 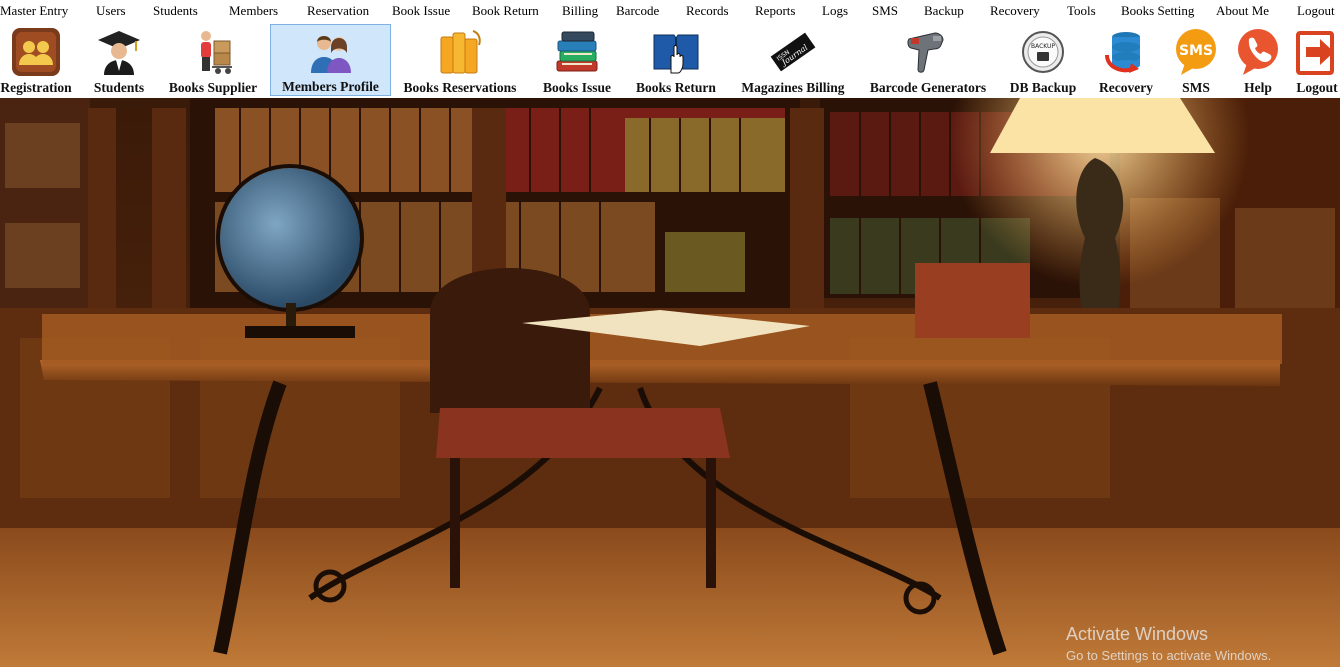 What do you see at coordinates (944, 11) in the screenshot?
I see `menu-backup: Backup` at bounding box center [944, 11].